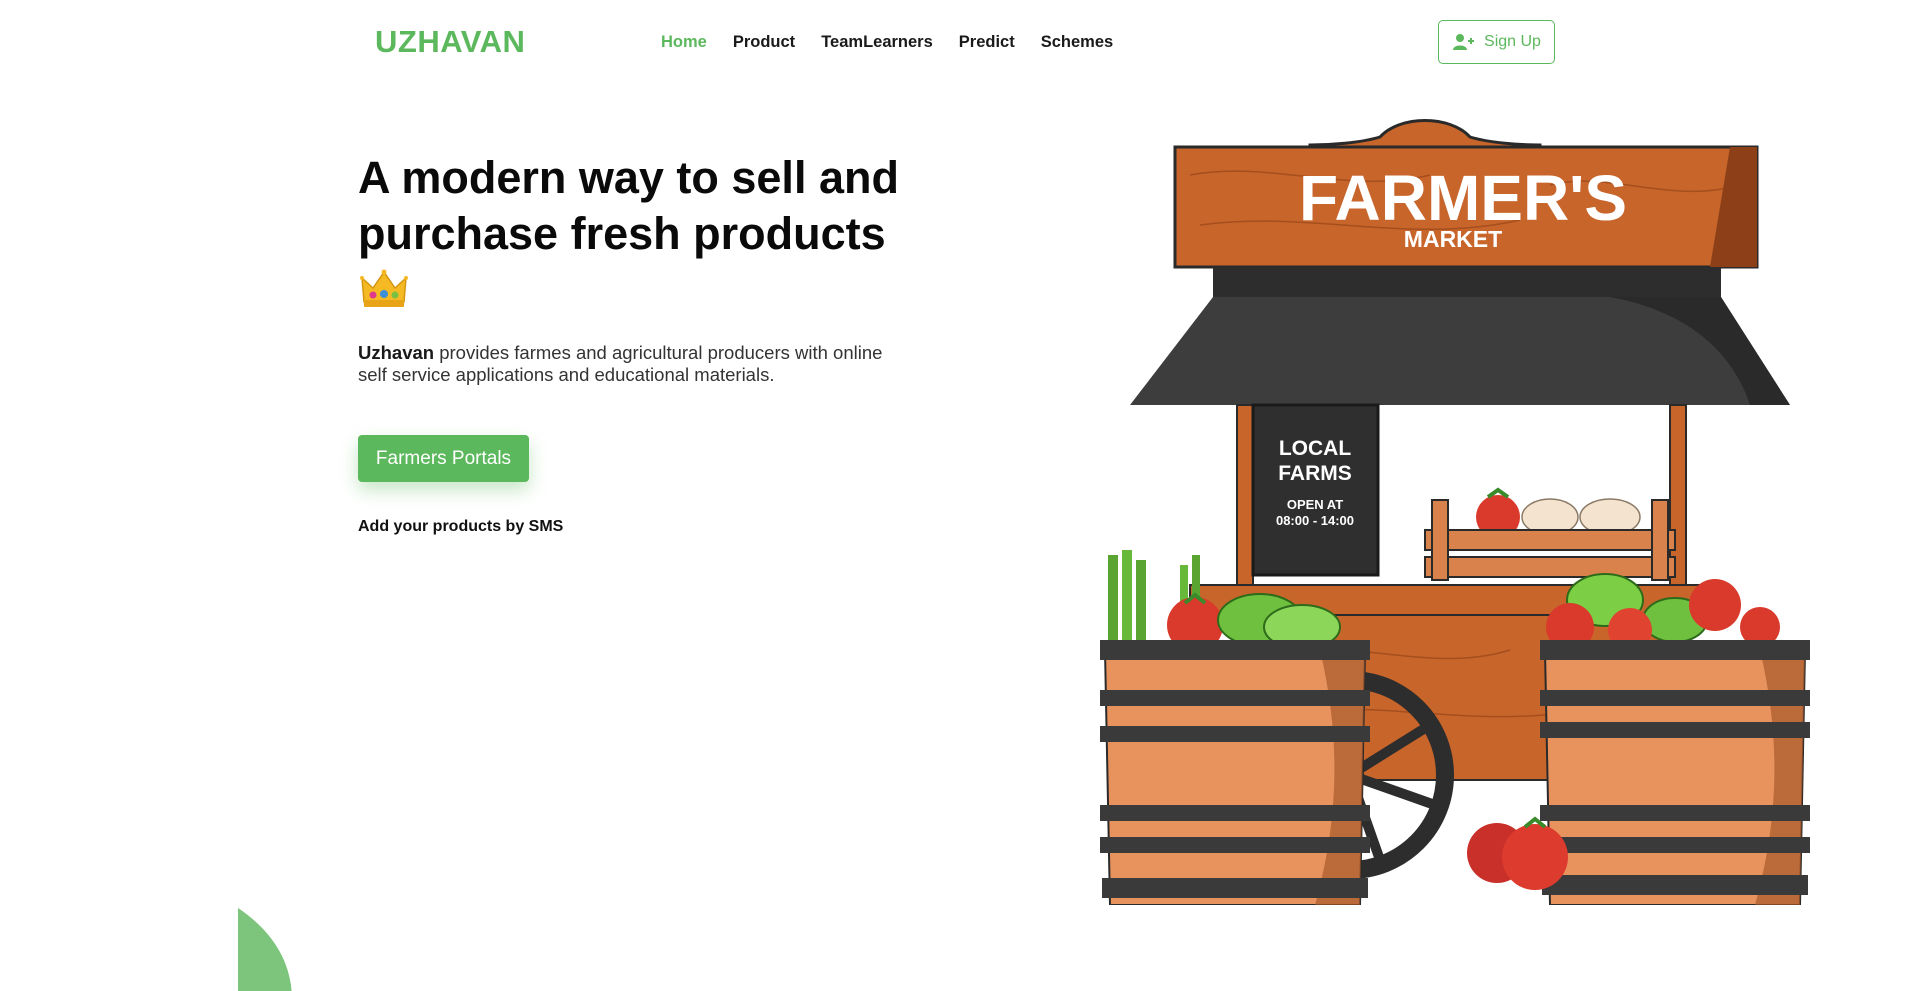  Describe the element at coordinates (1315, 504) in the screenshot. I see `board-open-at: OPEN AT` at that location.